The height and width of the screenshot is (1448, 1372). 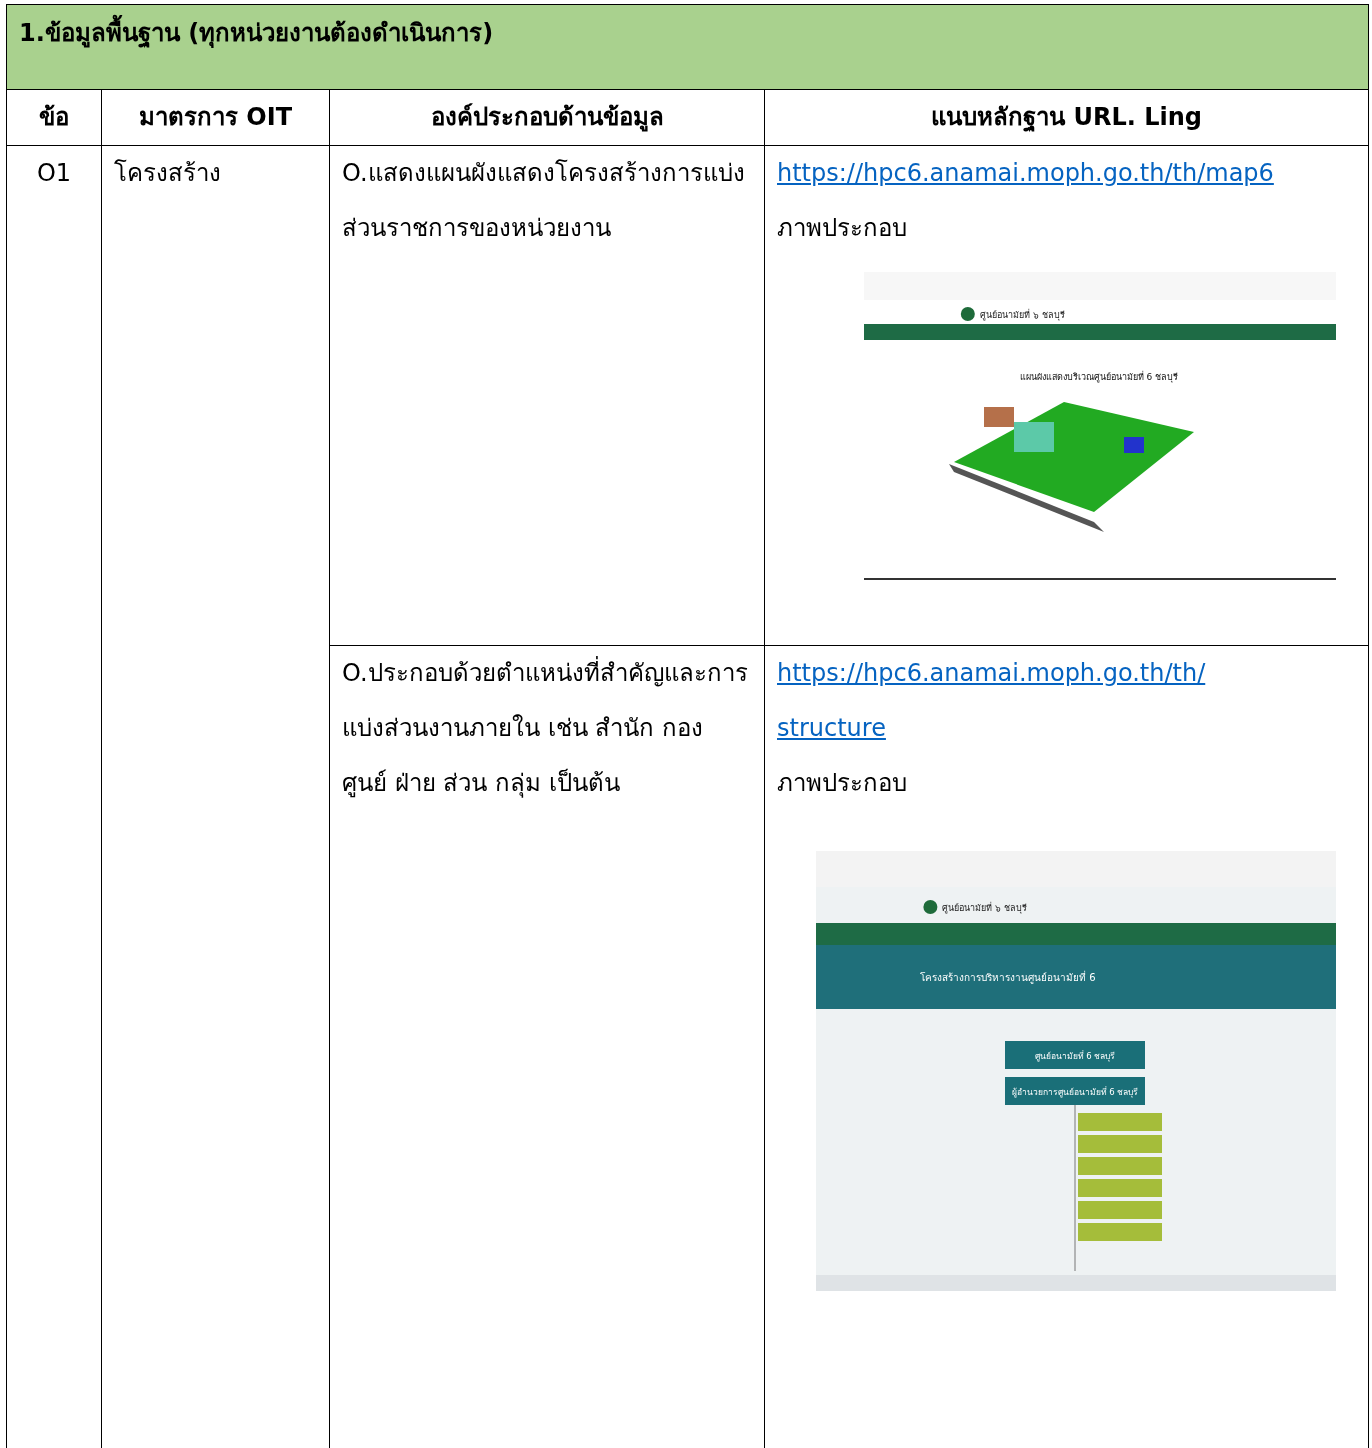 I want to click on column-header: มาตรการ OIT, so click(x=215, y=117).